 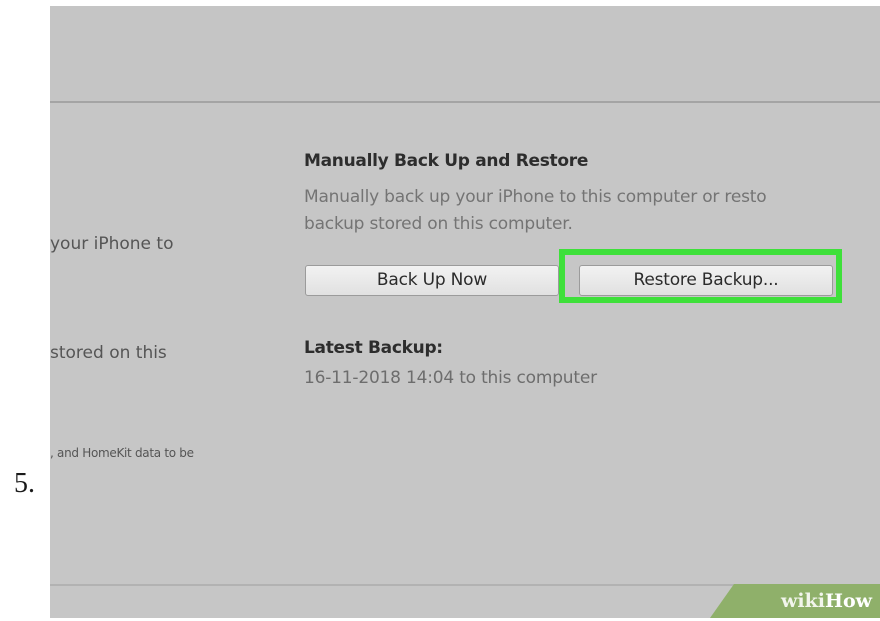 What do you see at coordinates (465, 53) in the screenshot?
I see `panel-header-area` at bounding box center [465, 53].